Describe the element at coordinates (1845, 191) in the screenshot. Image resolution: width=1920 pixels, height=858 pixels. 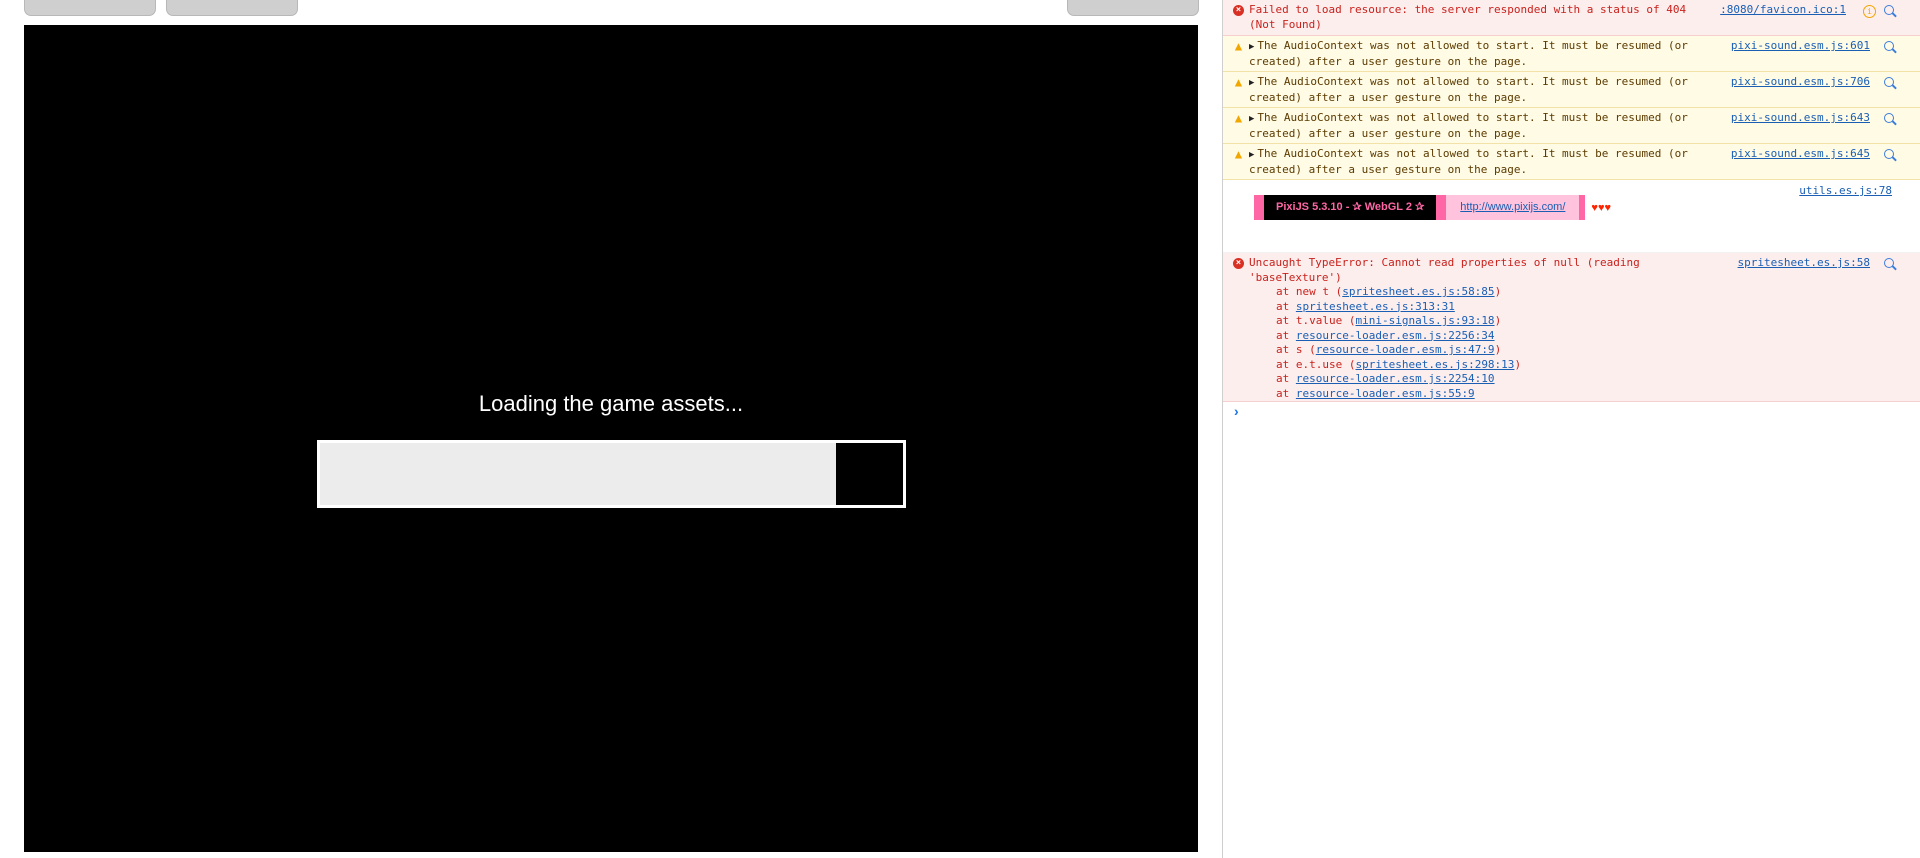
I see `console-source-link: utils.es.js:78` at that location.